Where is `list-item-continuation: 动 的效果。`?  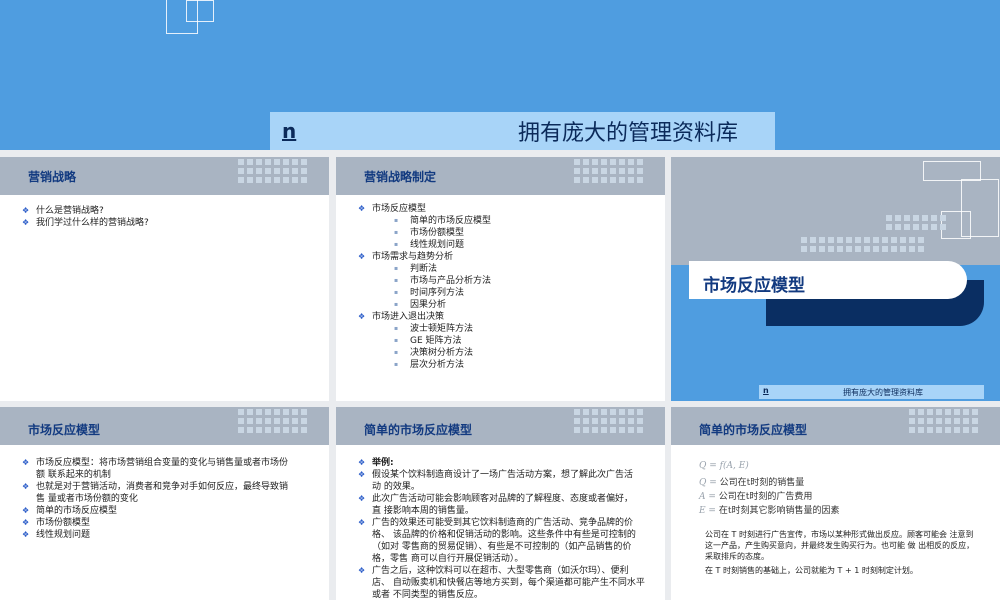 list-item-continuation: 动 的效果。 is located at coordinates (396, 487).